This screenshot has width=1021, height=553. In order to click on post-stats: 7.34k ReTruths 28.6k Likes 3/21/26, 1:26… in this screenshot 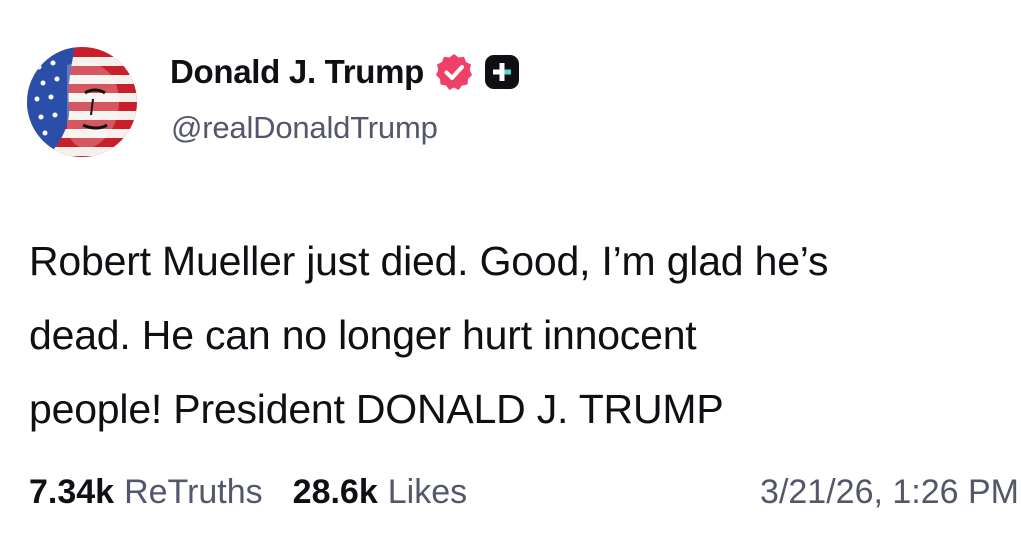, I will do `click(524, 492)`.